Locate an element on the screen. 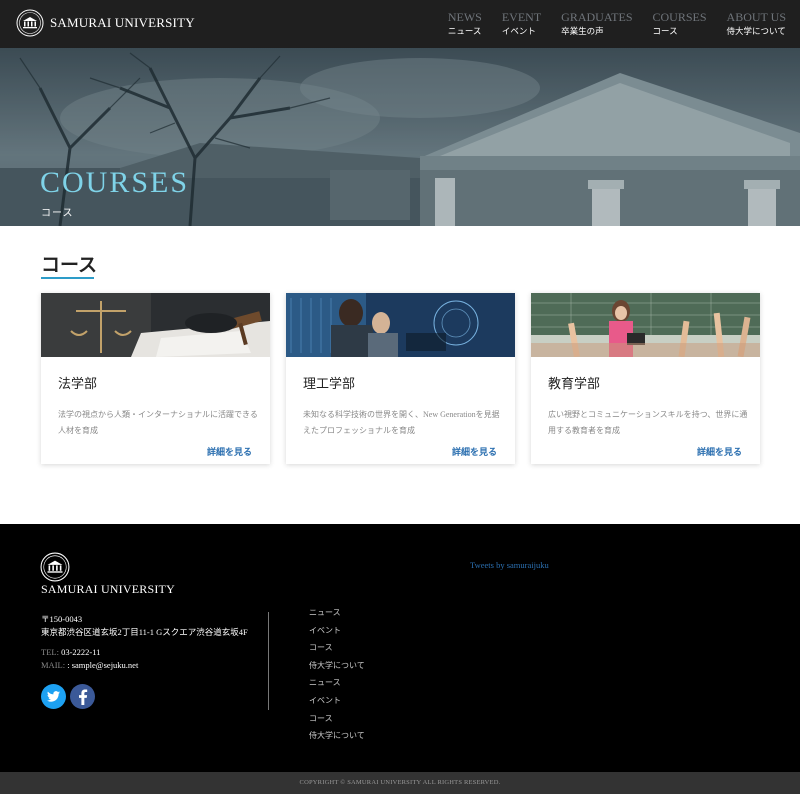 This screenshot has height=794, width=800. nav-item-event: EVENT イベント is located at coordinates (521, 23).